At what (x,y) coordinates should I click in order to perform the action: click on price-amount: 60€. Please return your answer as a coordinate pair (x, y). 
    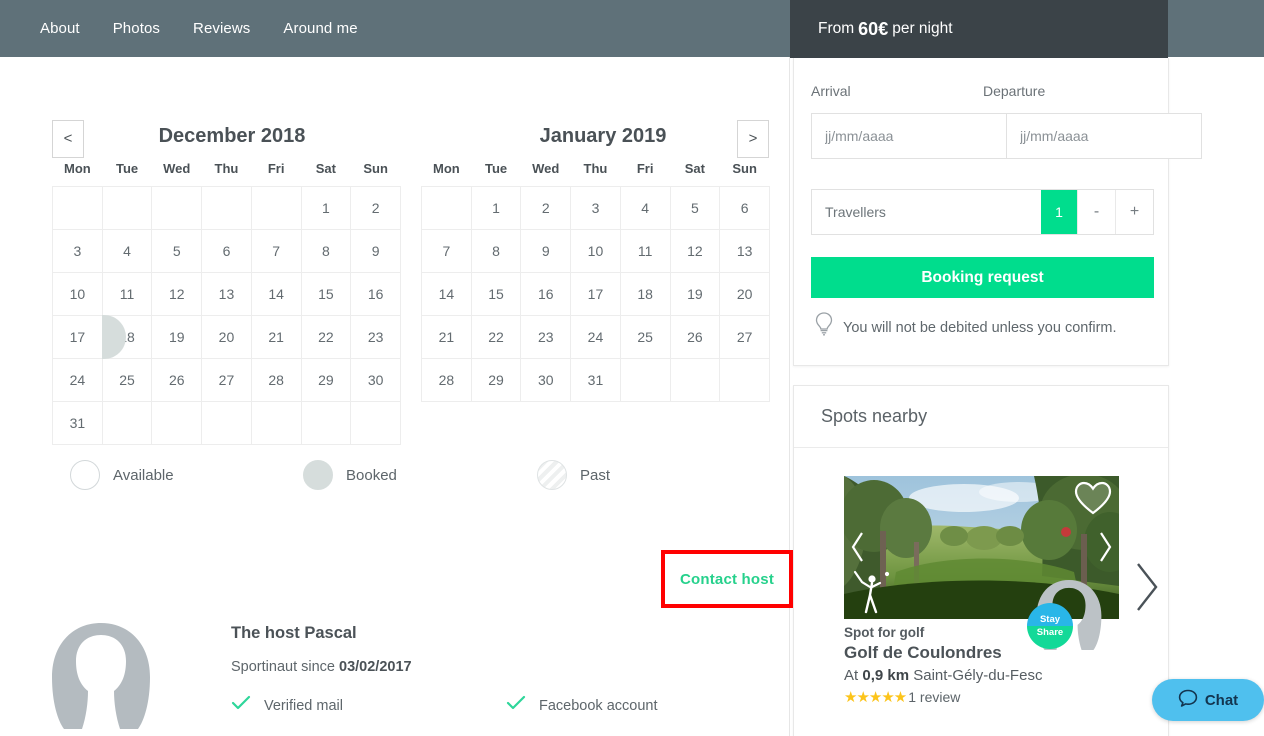
    Looking at the image, I should click on (873, 28).